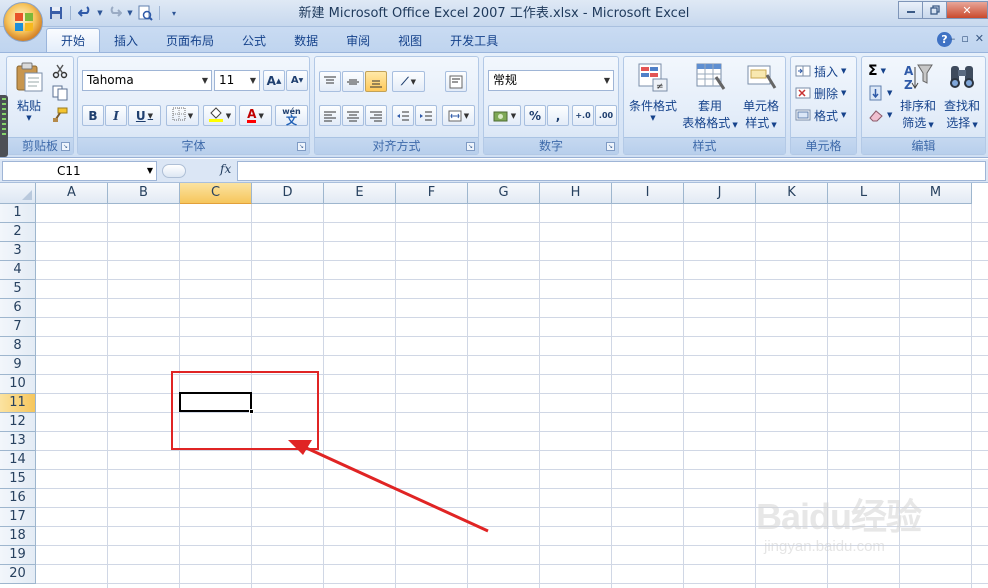  I want to click on row-header: 19, so click(18, 555).